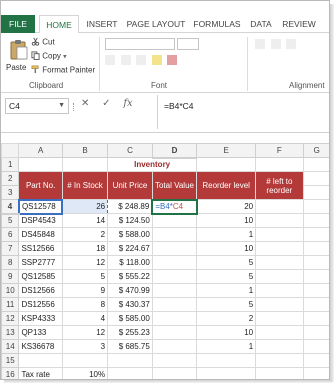 This screenshot has height=384, width=336. Describe the element at coordinates (10, 276) in the screenshot. I see `row-header: 9` at that location.